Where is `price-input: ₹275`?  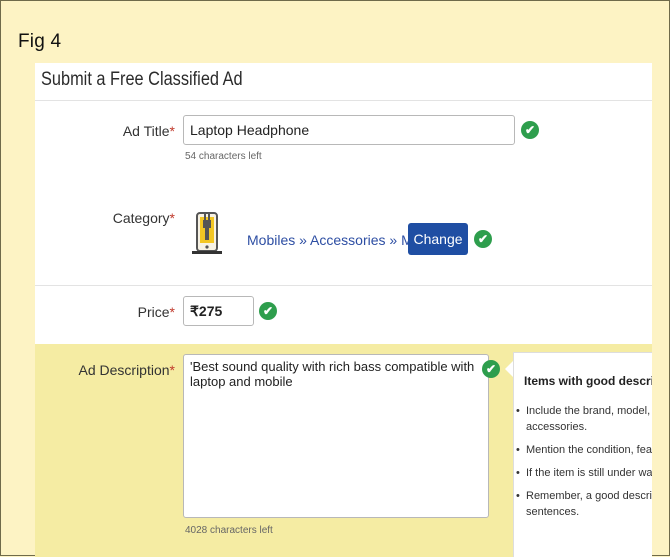
price-input: ₹275 is located at coordinates (218, 311).